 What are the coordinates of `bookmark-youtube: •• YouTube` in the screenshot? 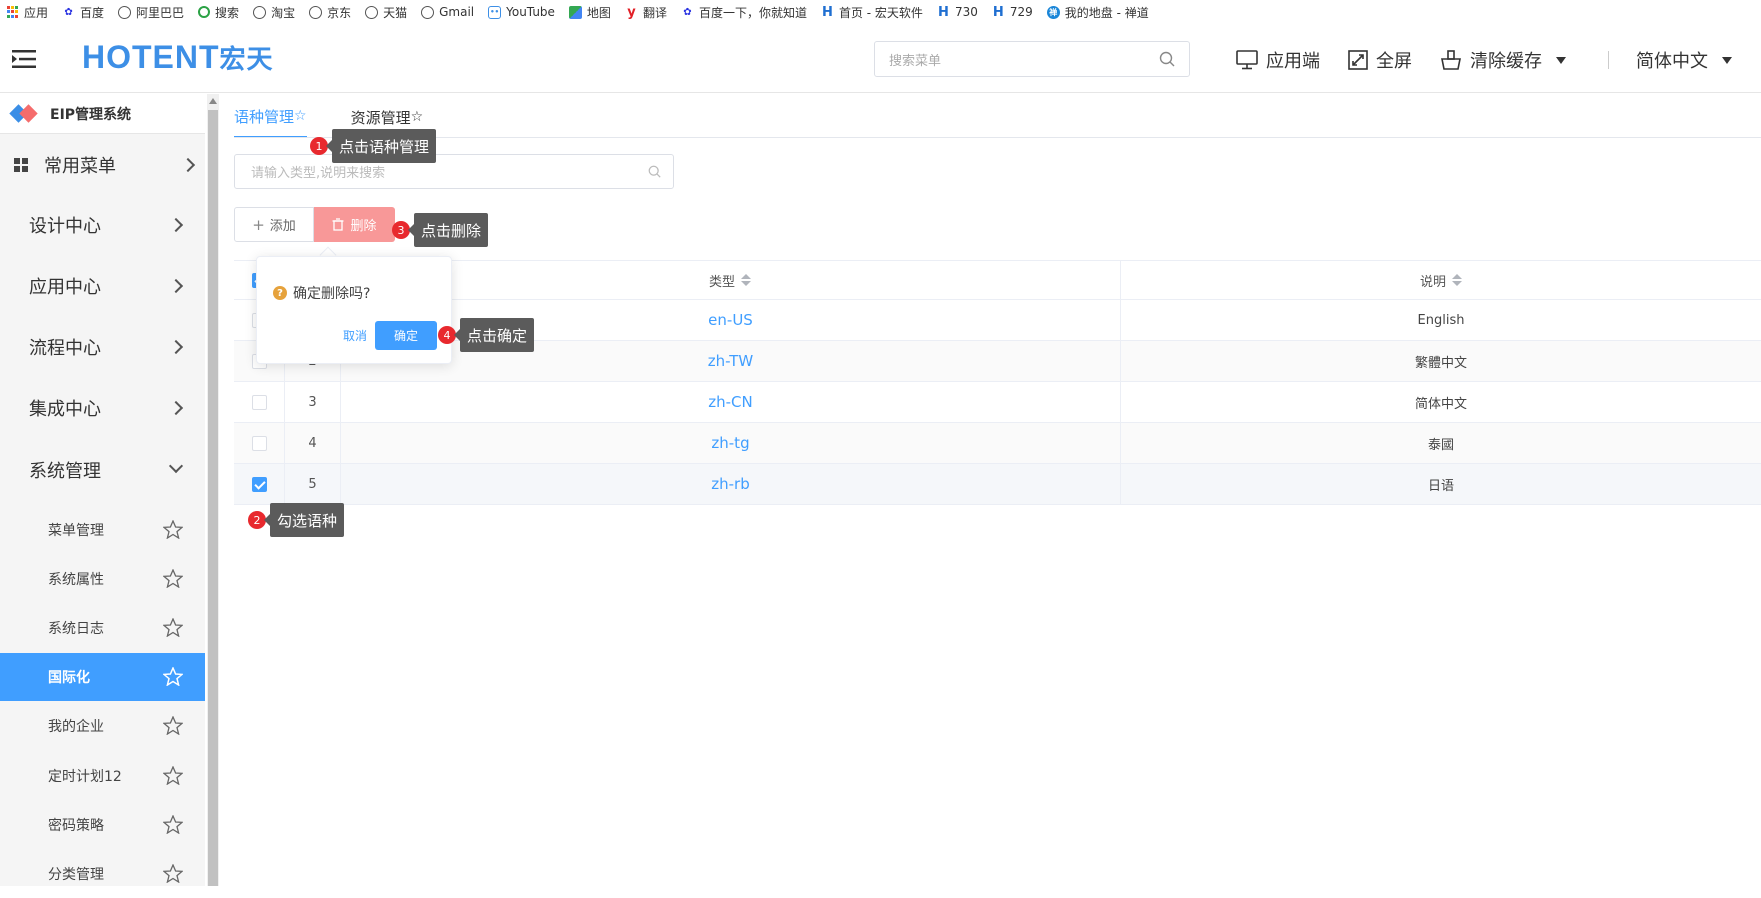 It's located at (521, 12).